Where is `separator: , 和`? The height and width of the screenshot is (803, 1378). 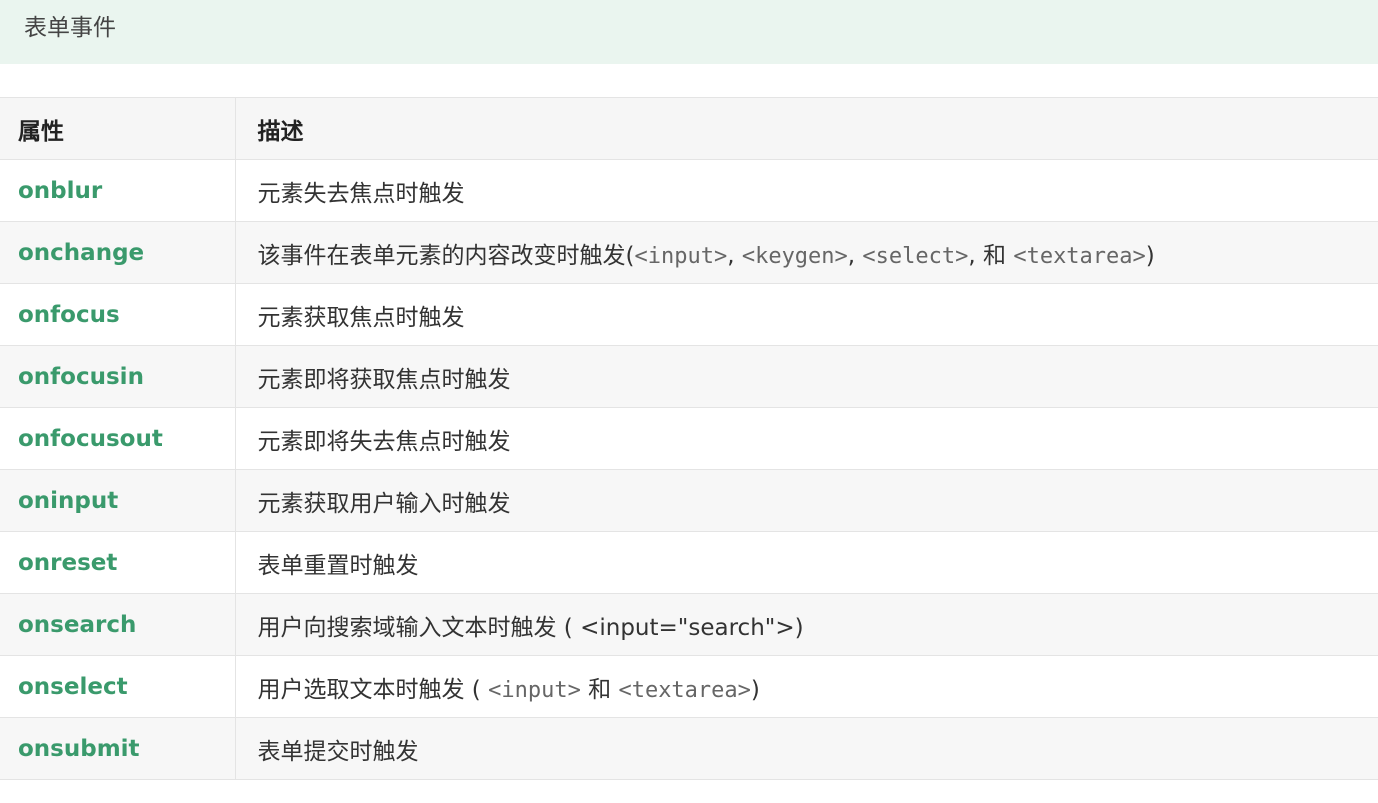 separator: , 和 is located at coordinates (991, 255).